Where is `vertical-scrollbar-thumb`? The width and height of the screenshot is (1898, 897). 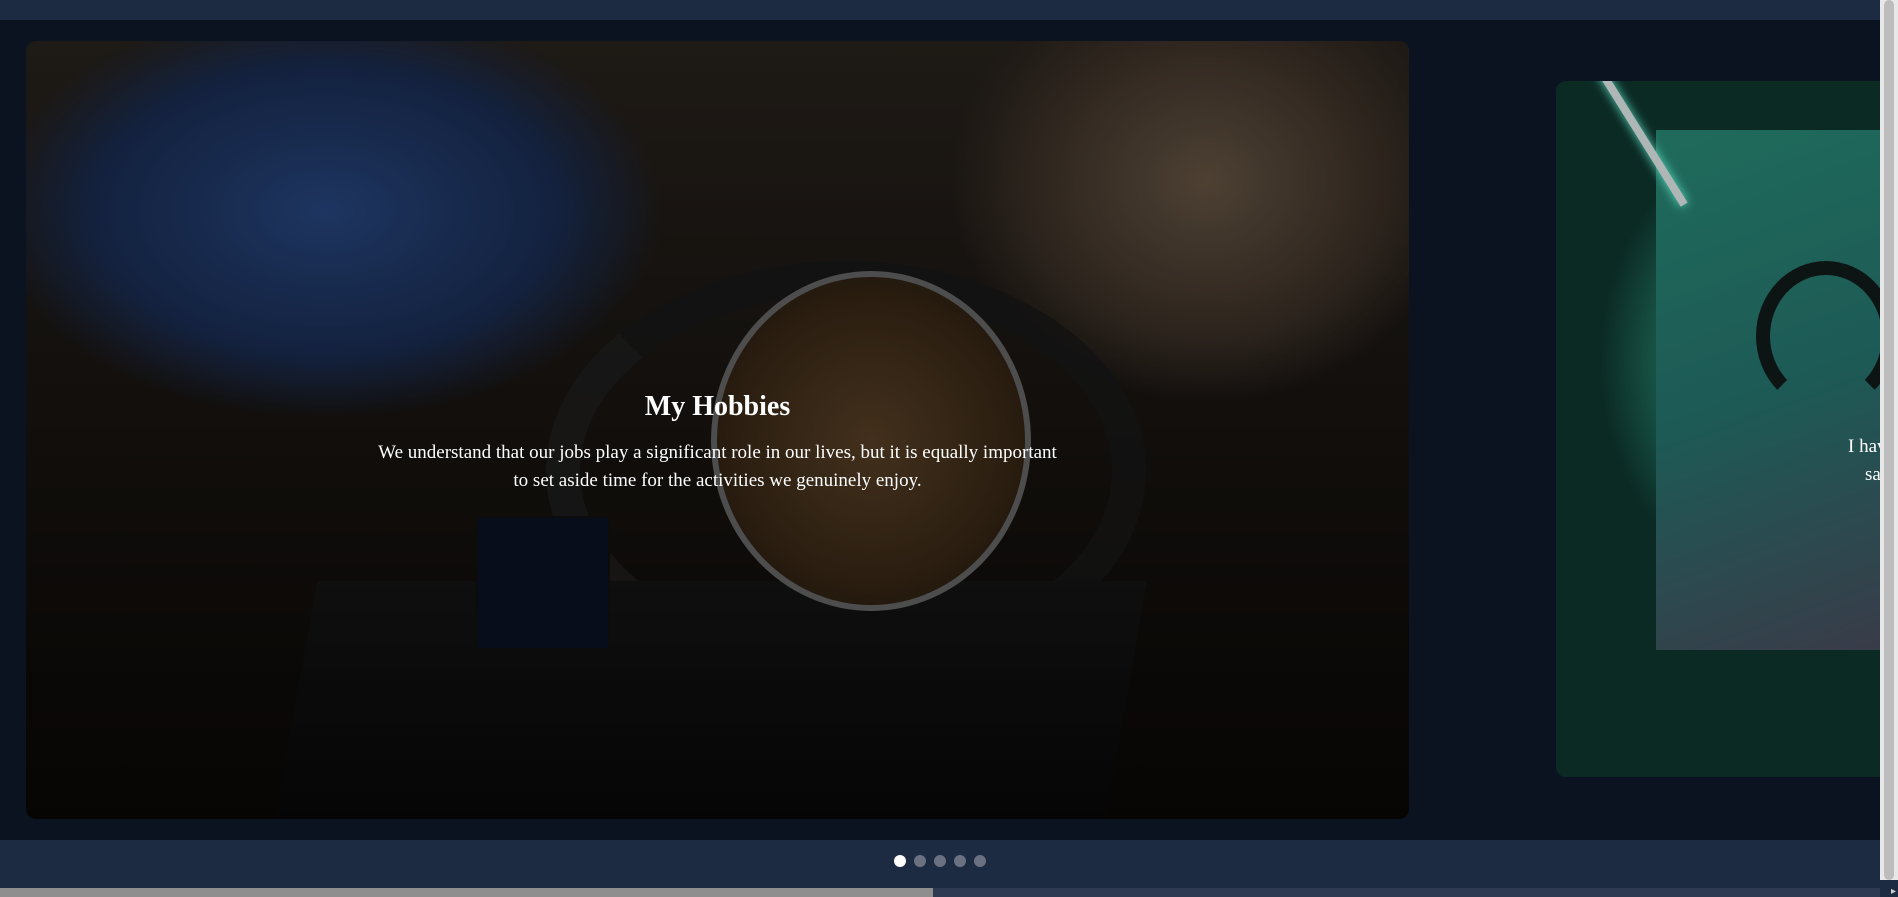 vertical-scrollbar-thumb is located at coordinates (1889, 440).